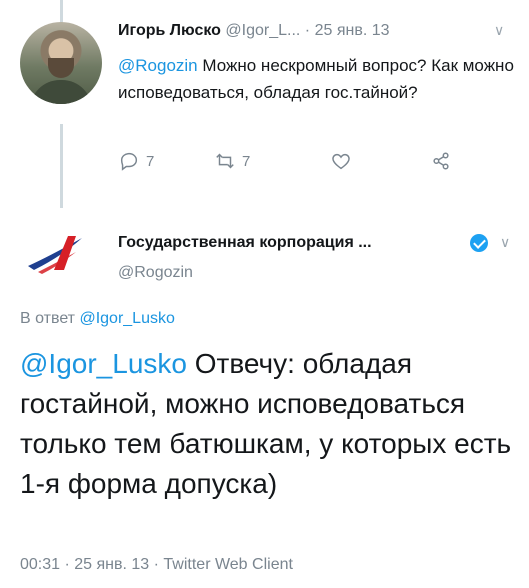 This screenshot has height=588, width=529. I want to click on reply-to-prefix: В ответ, so click(48, 318).